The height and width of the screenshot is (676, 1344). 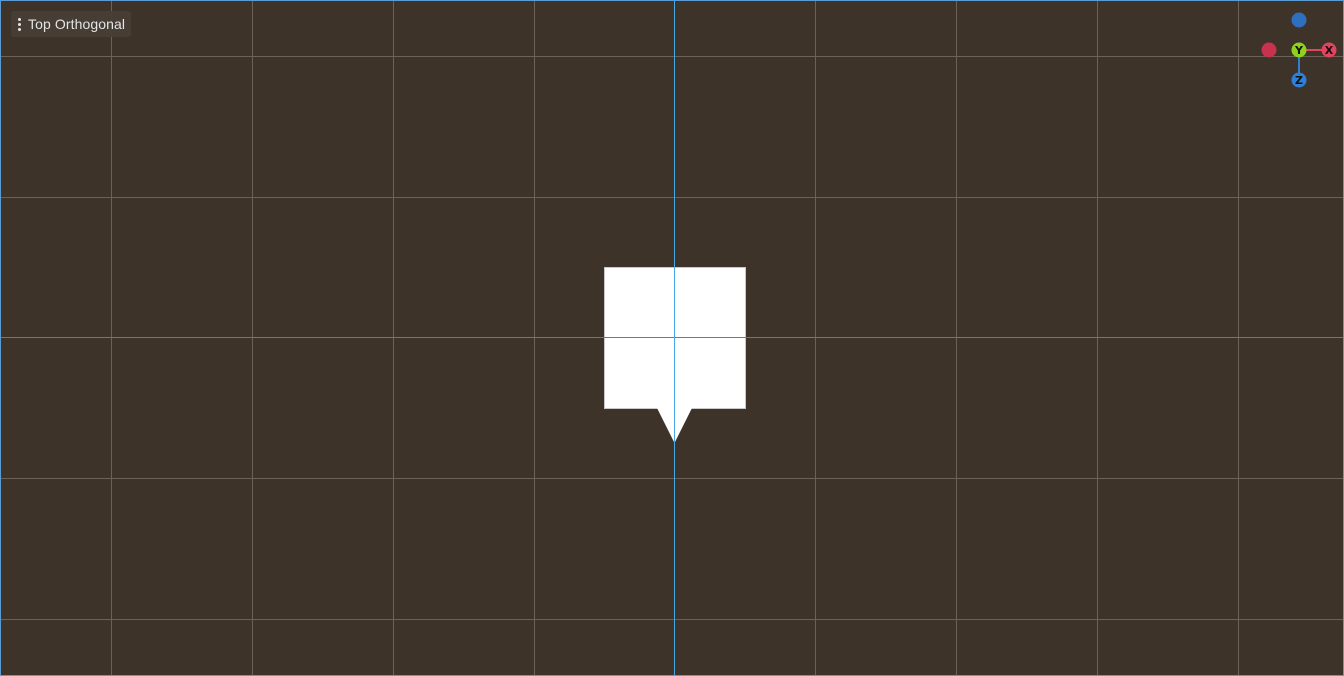 I want to click on gizmo-z-label: Z, so click(x=1299, y=80).